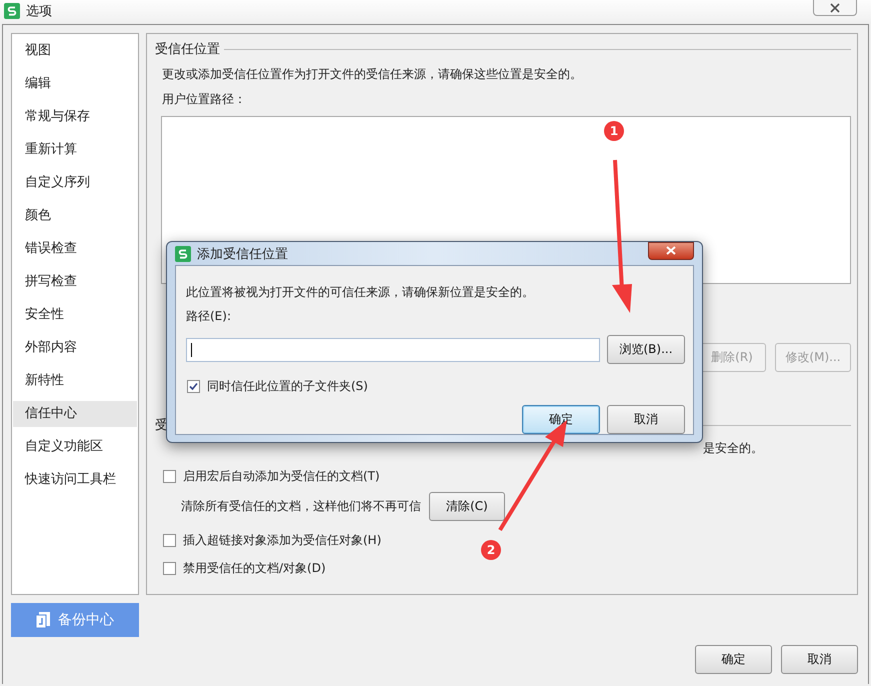 Image resolution: width=871 pixels, height=686 pixels. What do you see at coordinates (242, 254) in the screenshot?
I see `dialog-title: 添加受信任位置` at bounding box center [242, 254].